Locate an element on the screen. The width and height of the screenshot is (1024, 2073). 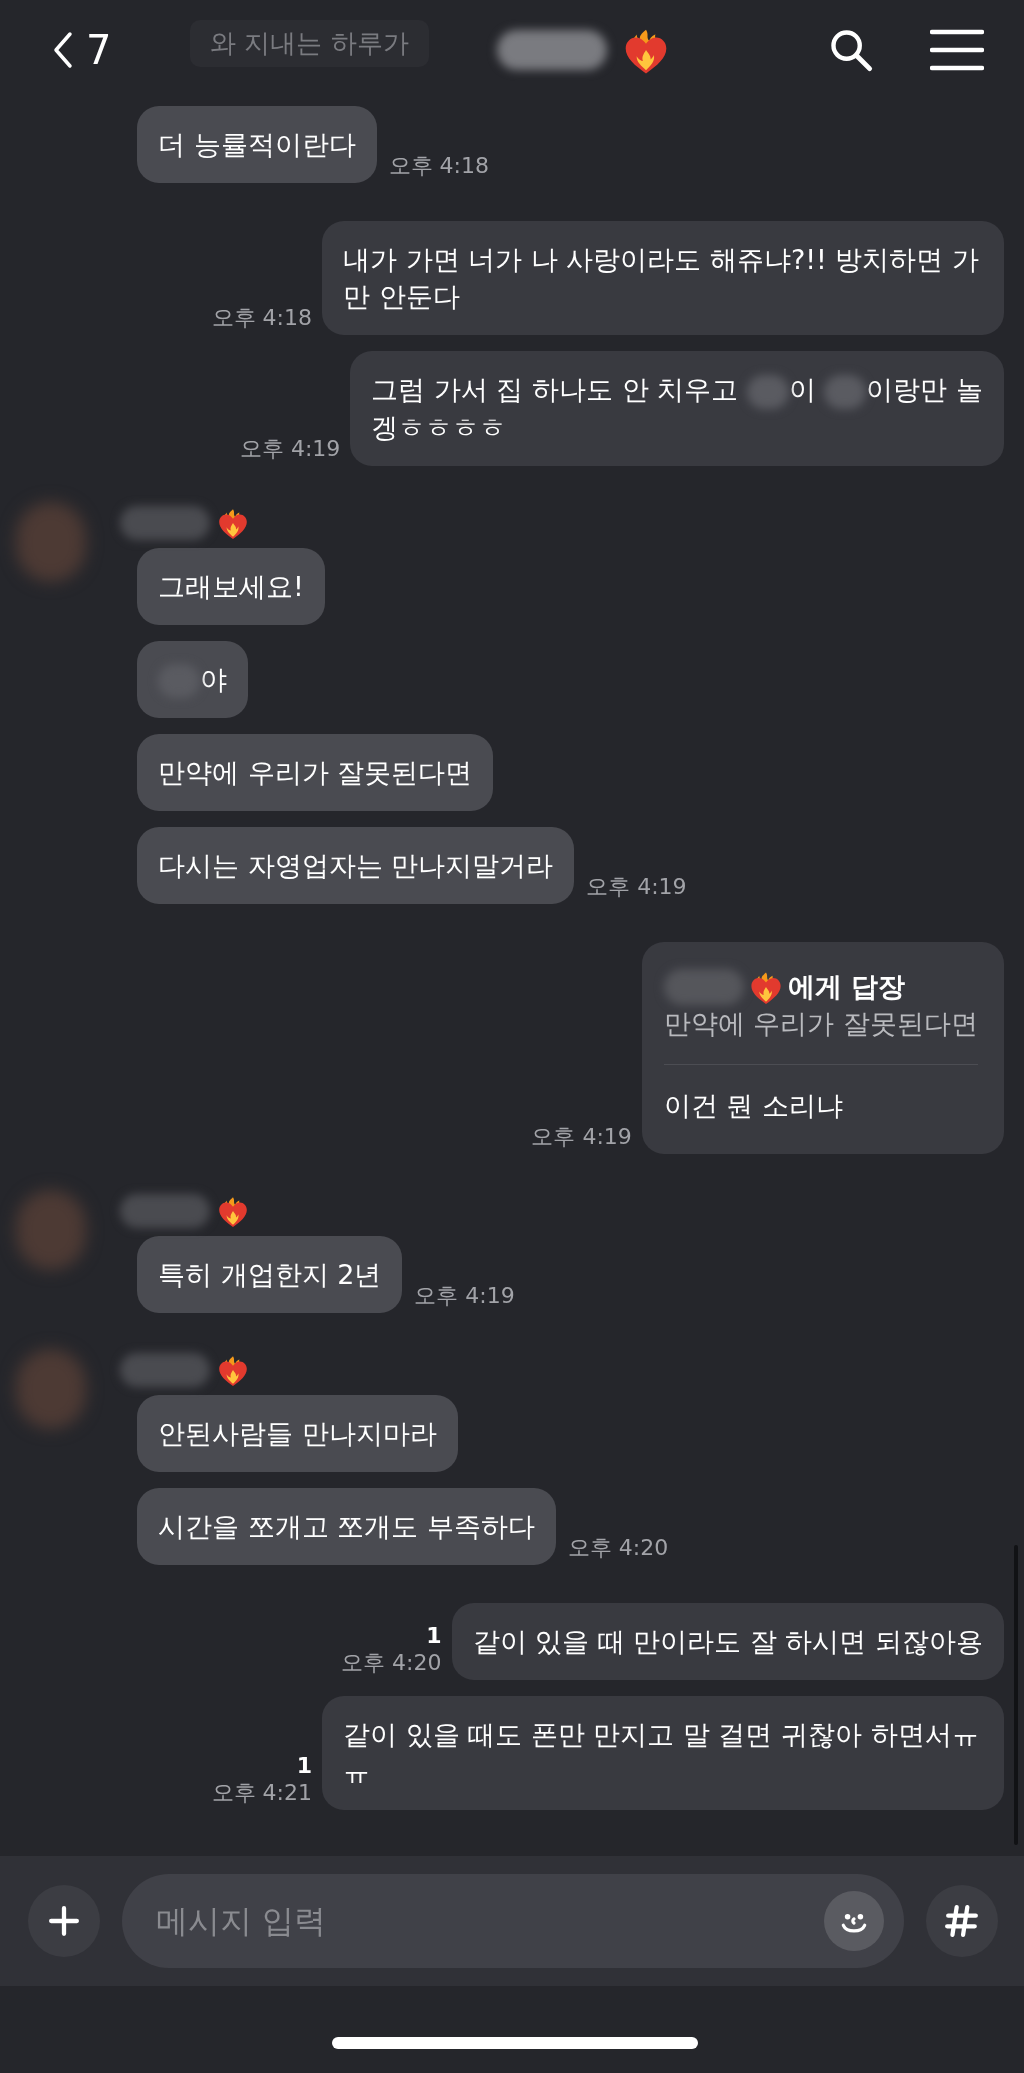
message-text: 만약에 우리가 잘못된다면 is located at coordinates (315, 772).